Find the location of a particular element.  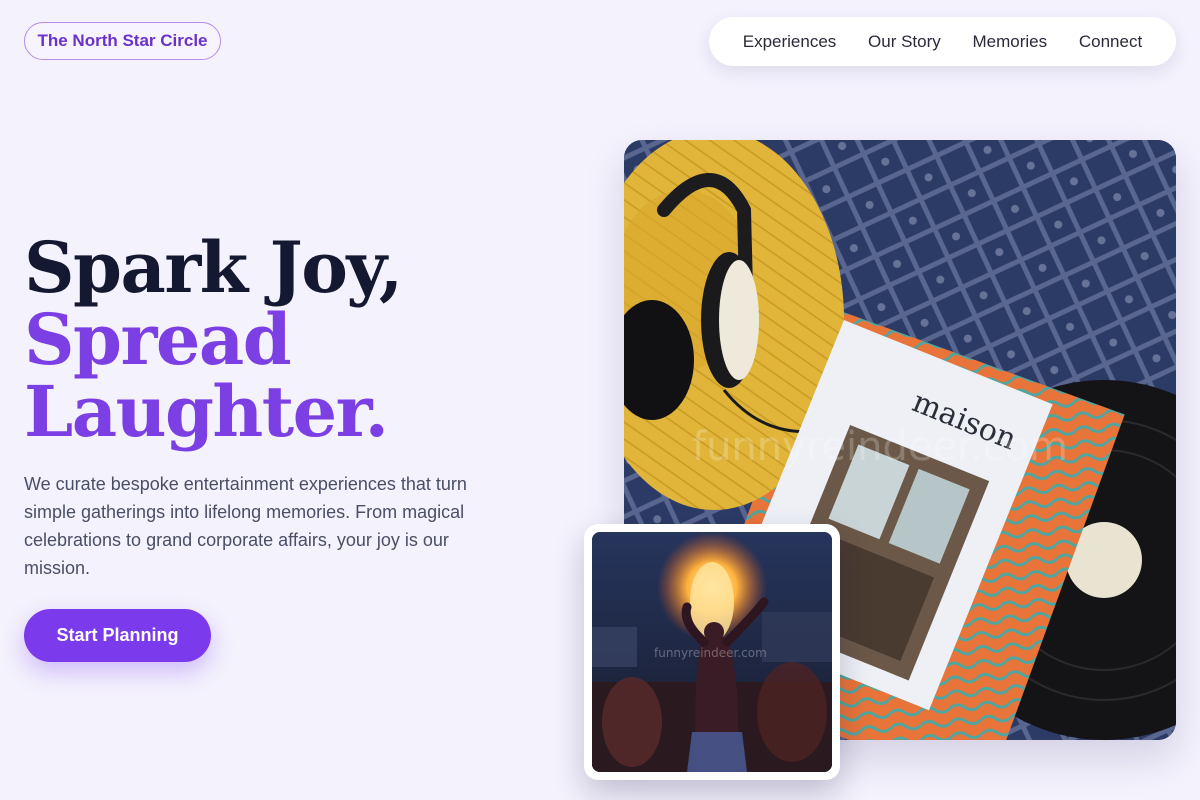

hero-title-line-2: Spread is located at coordinates (158, 339).